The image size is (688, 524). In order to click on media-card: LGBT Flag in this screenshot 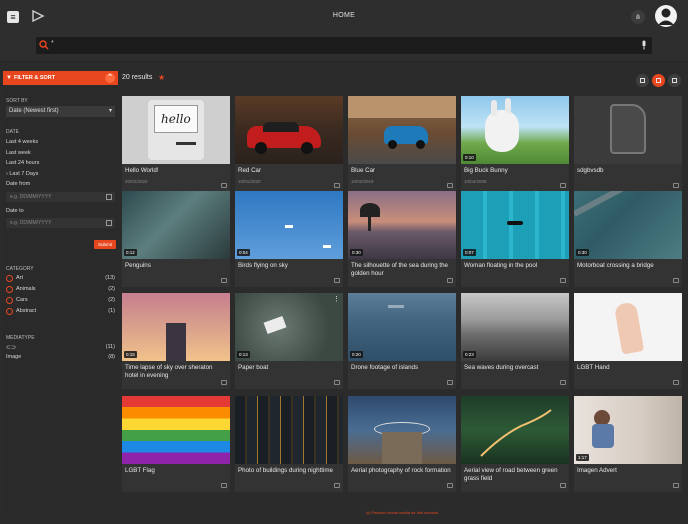, I will do `click(176, 444)`.